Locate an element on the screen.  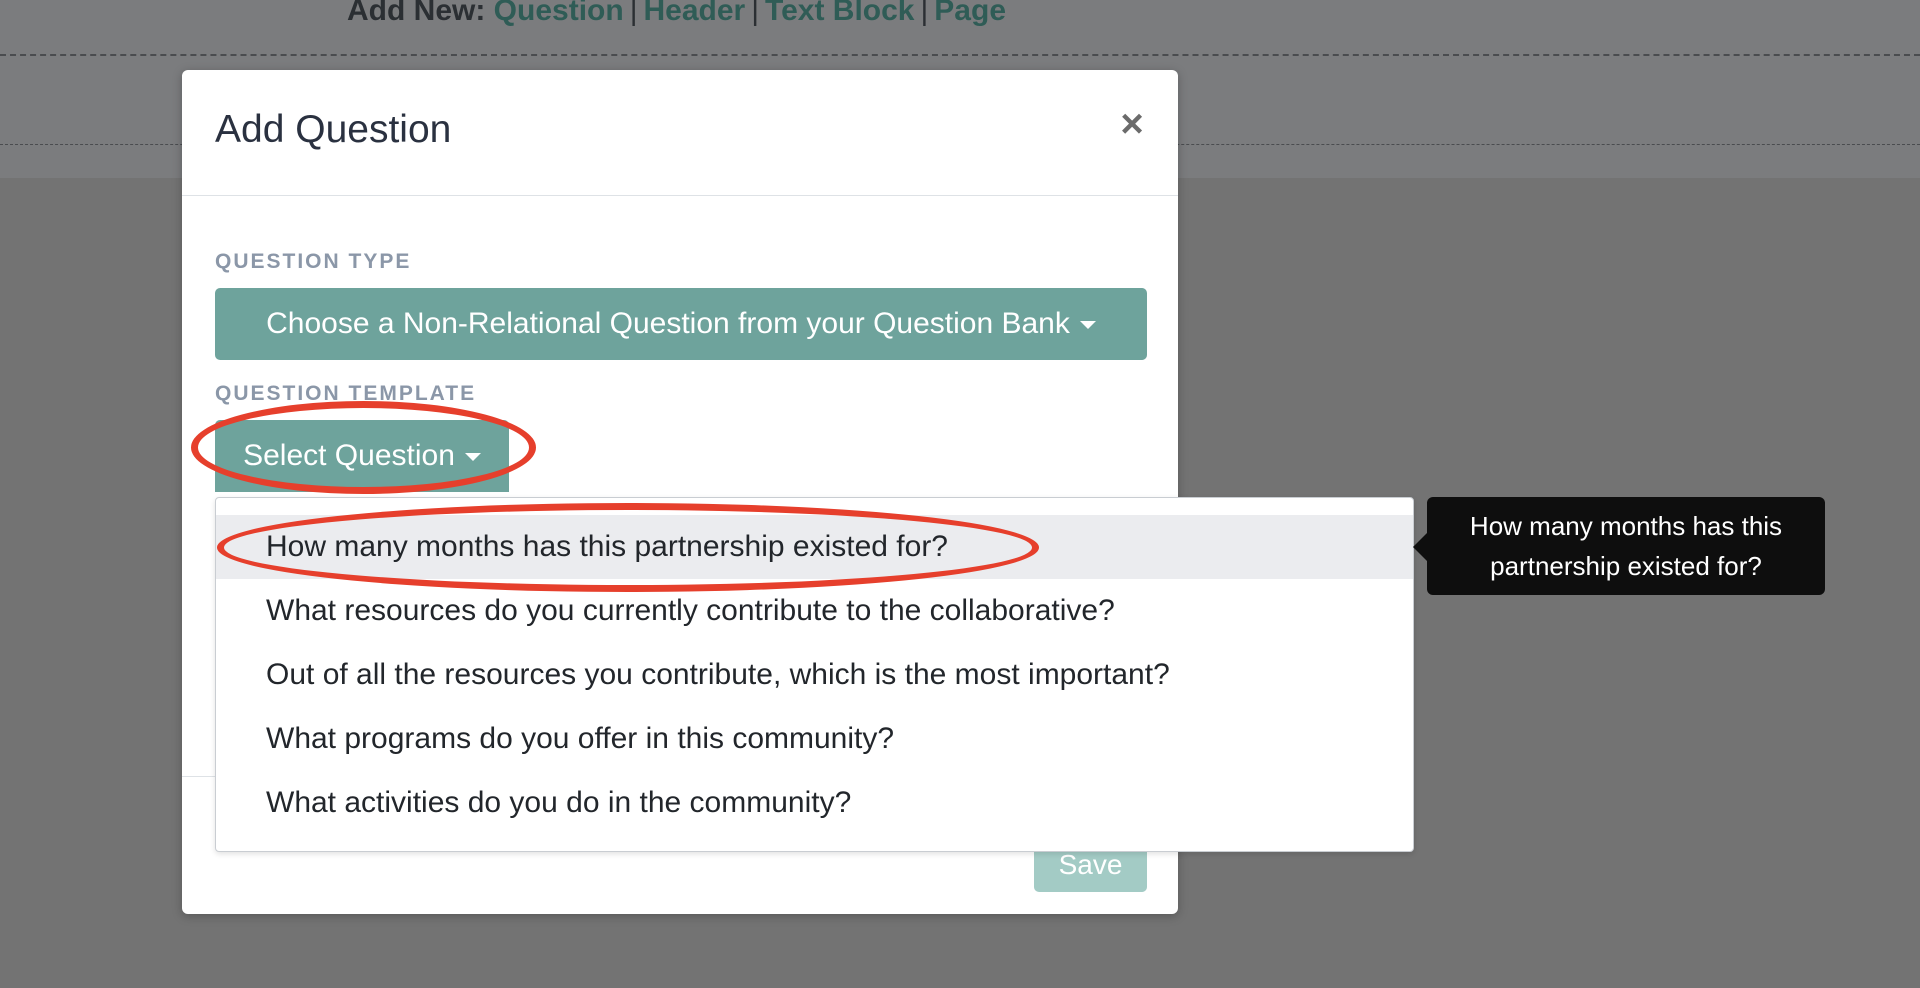
modal-header: Add Question × is located at coordinates (680, 133).